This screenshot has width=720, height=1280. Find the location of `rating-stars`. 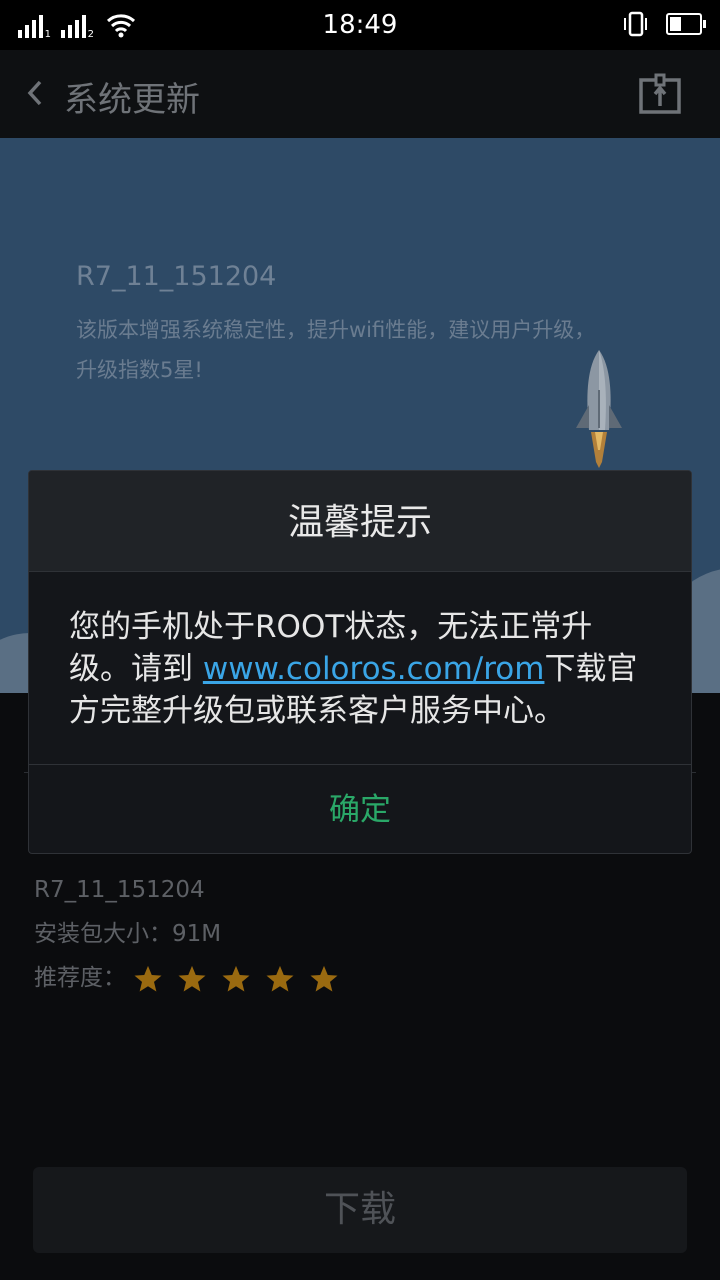

rating-stars is located at coordinates (236, 979).